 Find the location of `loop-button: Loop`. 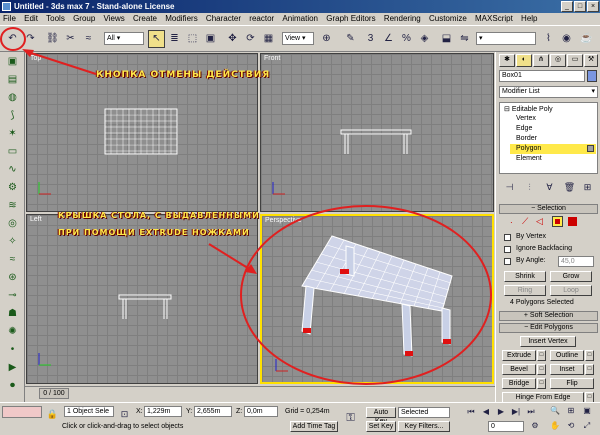

loop-button: Loop is located at coordinates (571, 290).